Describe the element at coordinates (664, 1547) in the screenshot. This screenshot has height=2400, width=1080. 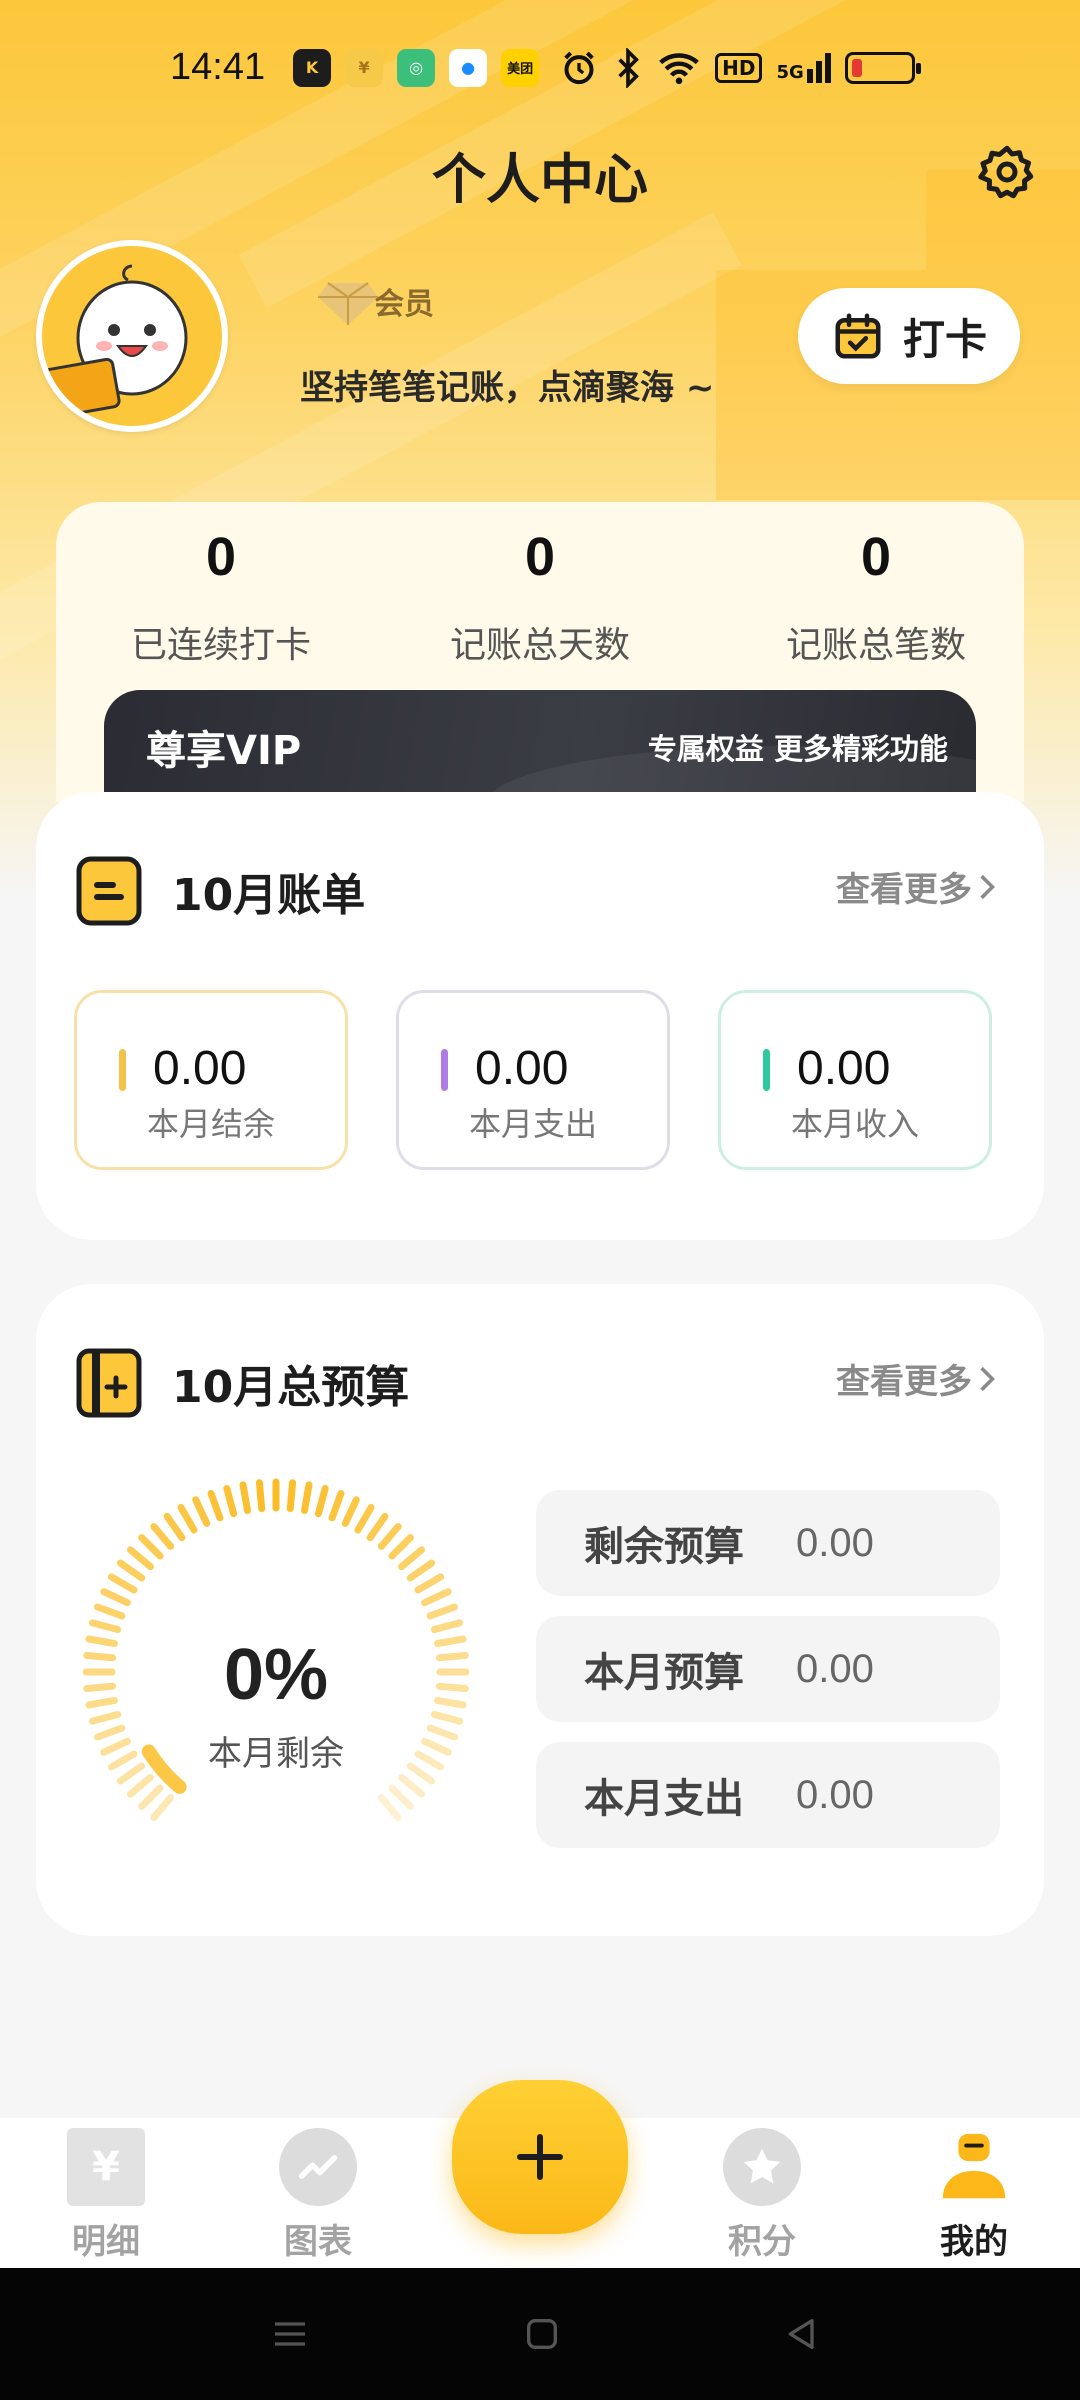
I see `remaining-budget-label: 剩余预算` at that location.